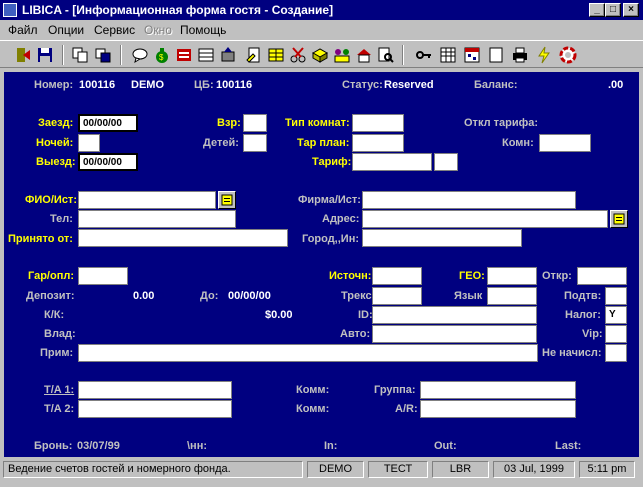  Describe the element at coordinates (496, 55) in the screenshot. I see `blank-icon` at that location.